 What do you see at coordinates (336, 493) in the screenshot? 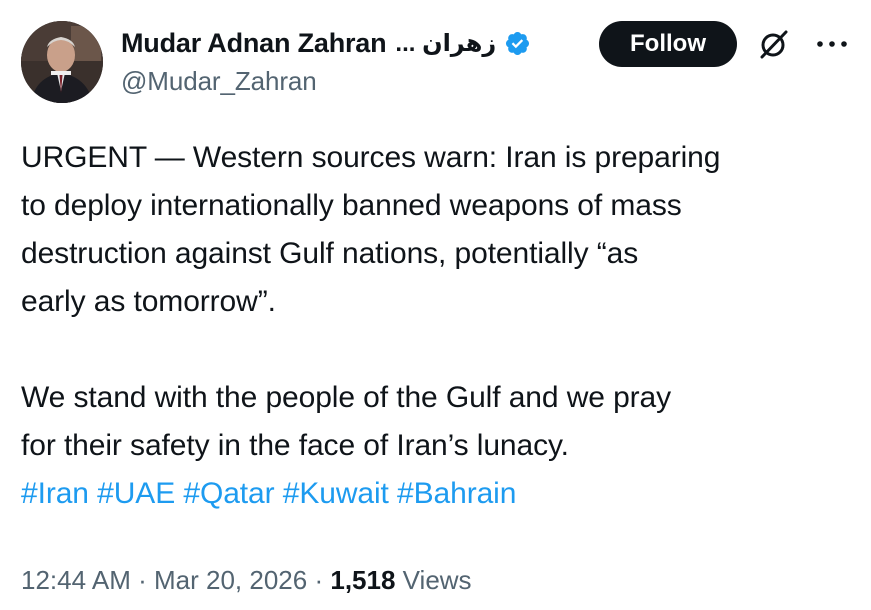
I see `hashtag-link: #Kuwait` at bounding box center [336, 493].